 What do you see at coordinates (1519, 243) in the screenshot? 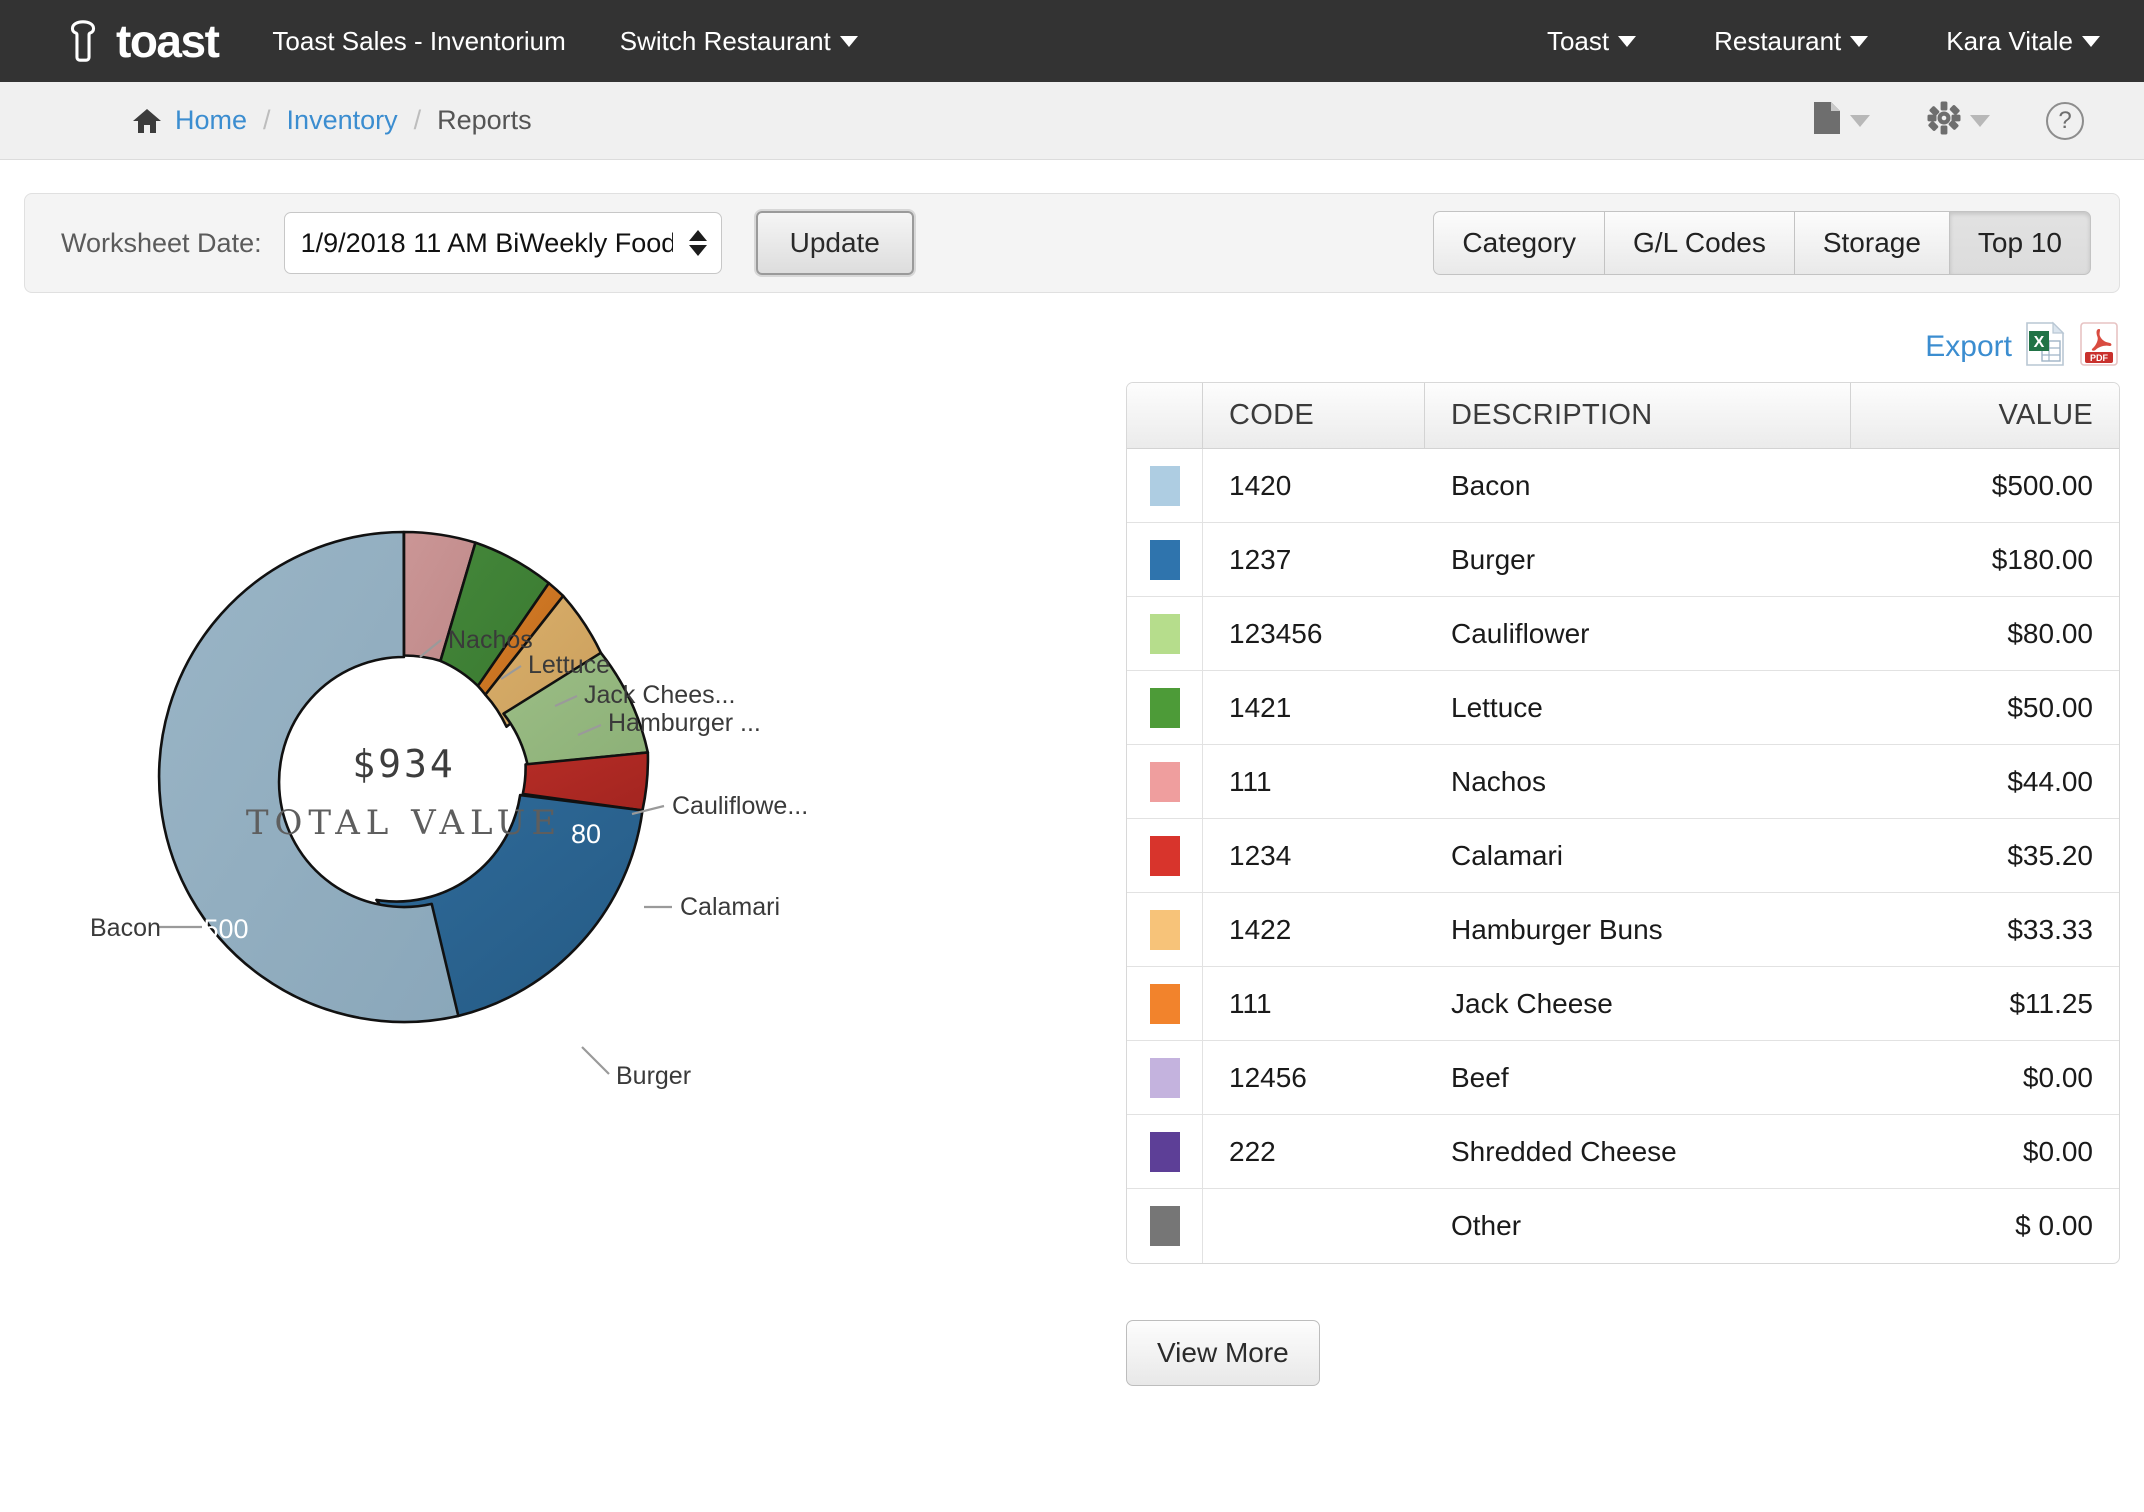
I see `tab-category: Category` at bounding box center [1519, 243].